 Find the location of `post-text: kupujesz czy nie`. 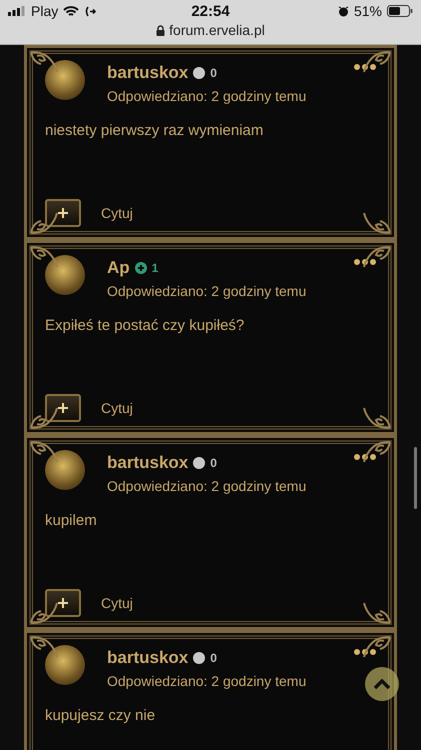

post-text: kupujesz czy nie is located at coordinates (100, 716).